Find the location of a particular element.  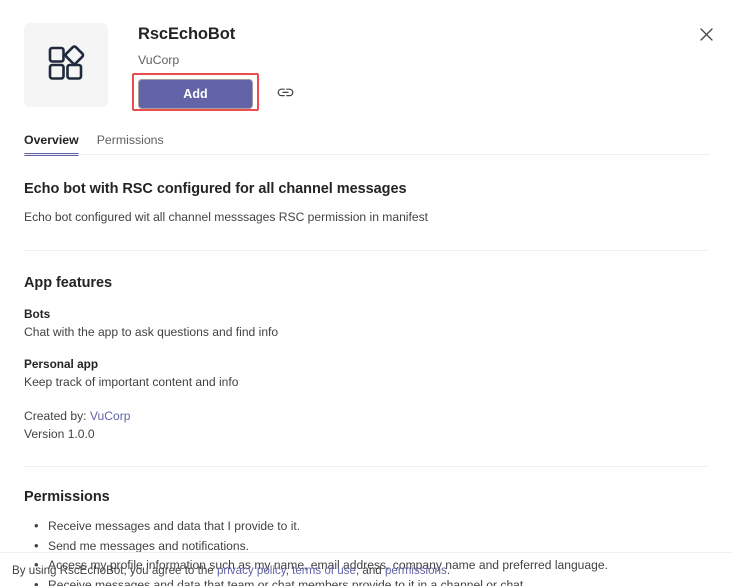

permissions-link: permissions is located at coordinates (416, 570).